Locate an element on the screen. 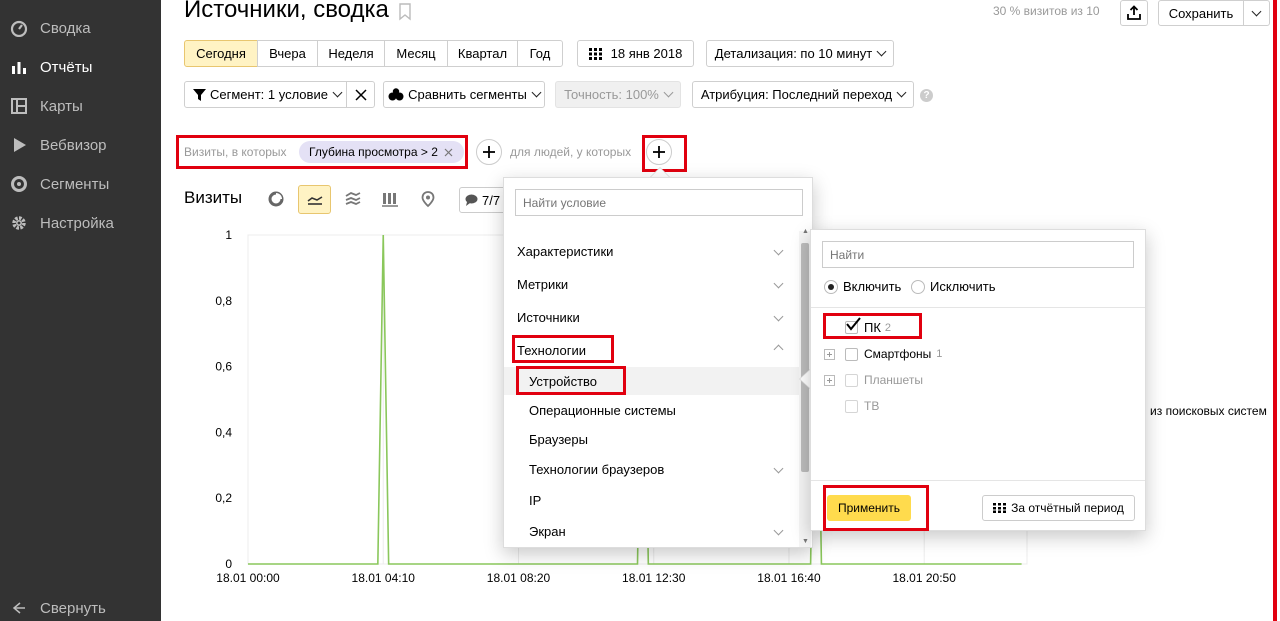 The width and height of the screenshot is (1280, 621). grid-icon is located at coordinates (1000, 508).